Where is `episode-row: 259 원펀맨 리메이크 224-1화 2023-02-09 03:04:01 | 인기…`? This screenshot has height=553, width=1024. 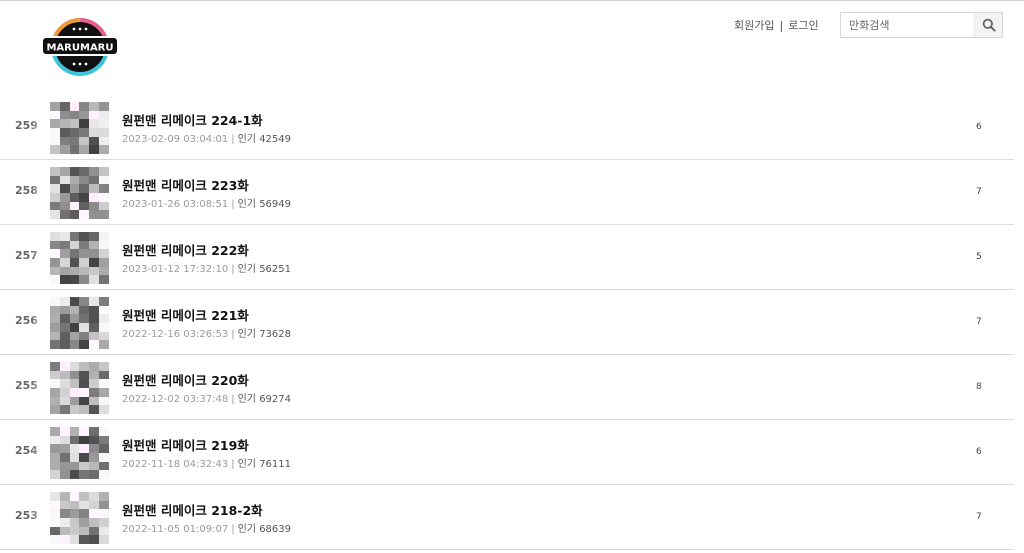 episode-row: 259 원펀맨 리메이크 224-1화 2023-02-09 03:04:01 | 인기… is located at coordinates (507, 127).